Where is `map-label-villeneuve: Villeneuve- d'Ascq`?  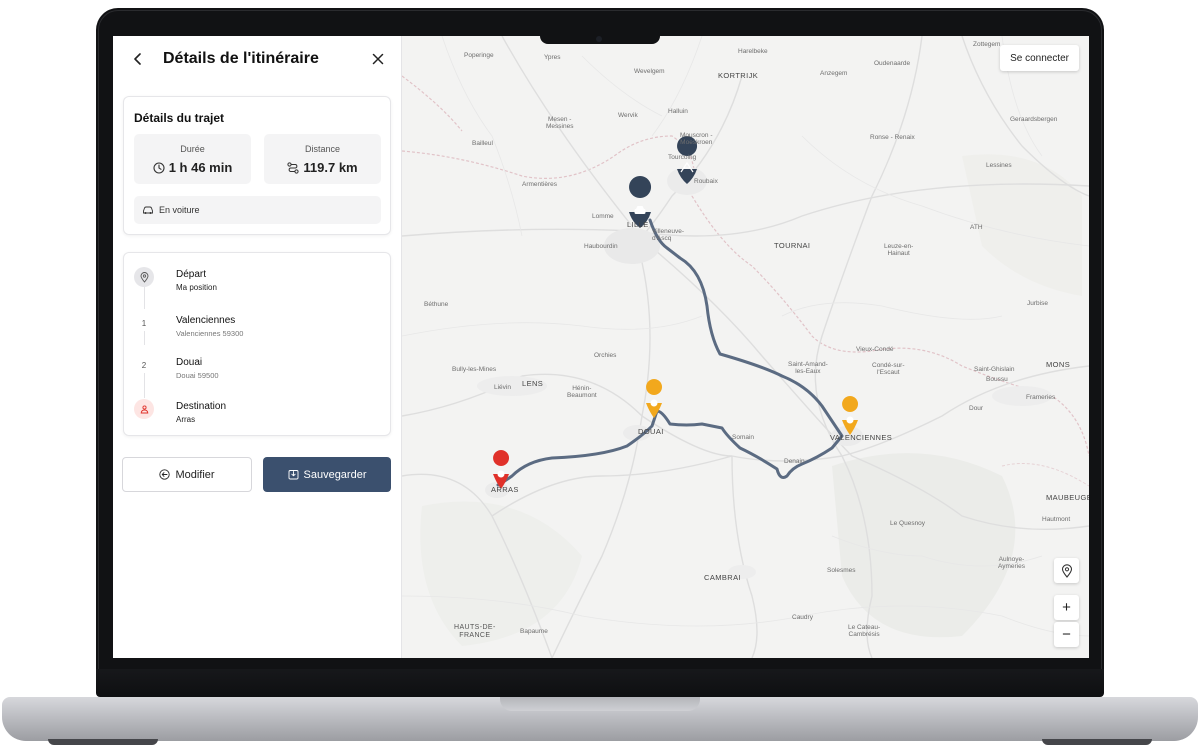 map-label-villeneuve: Villeneuve- d'Ascq is located at coordinates (668, 235).